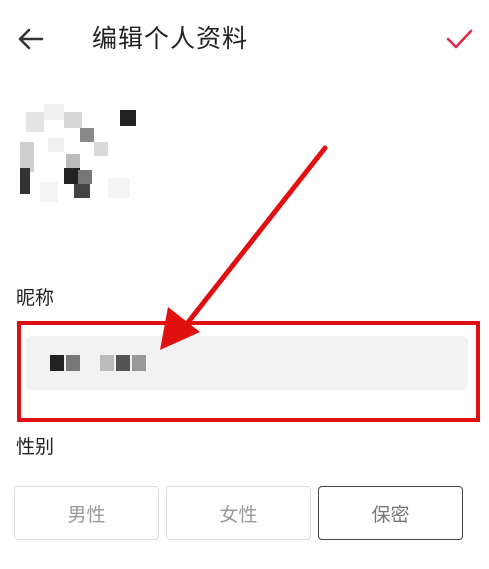 The height and width of the screenshot is (569, 489). I want to click on app-header: 编辑个人资料, so click(244, 40).